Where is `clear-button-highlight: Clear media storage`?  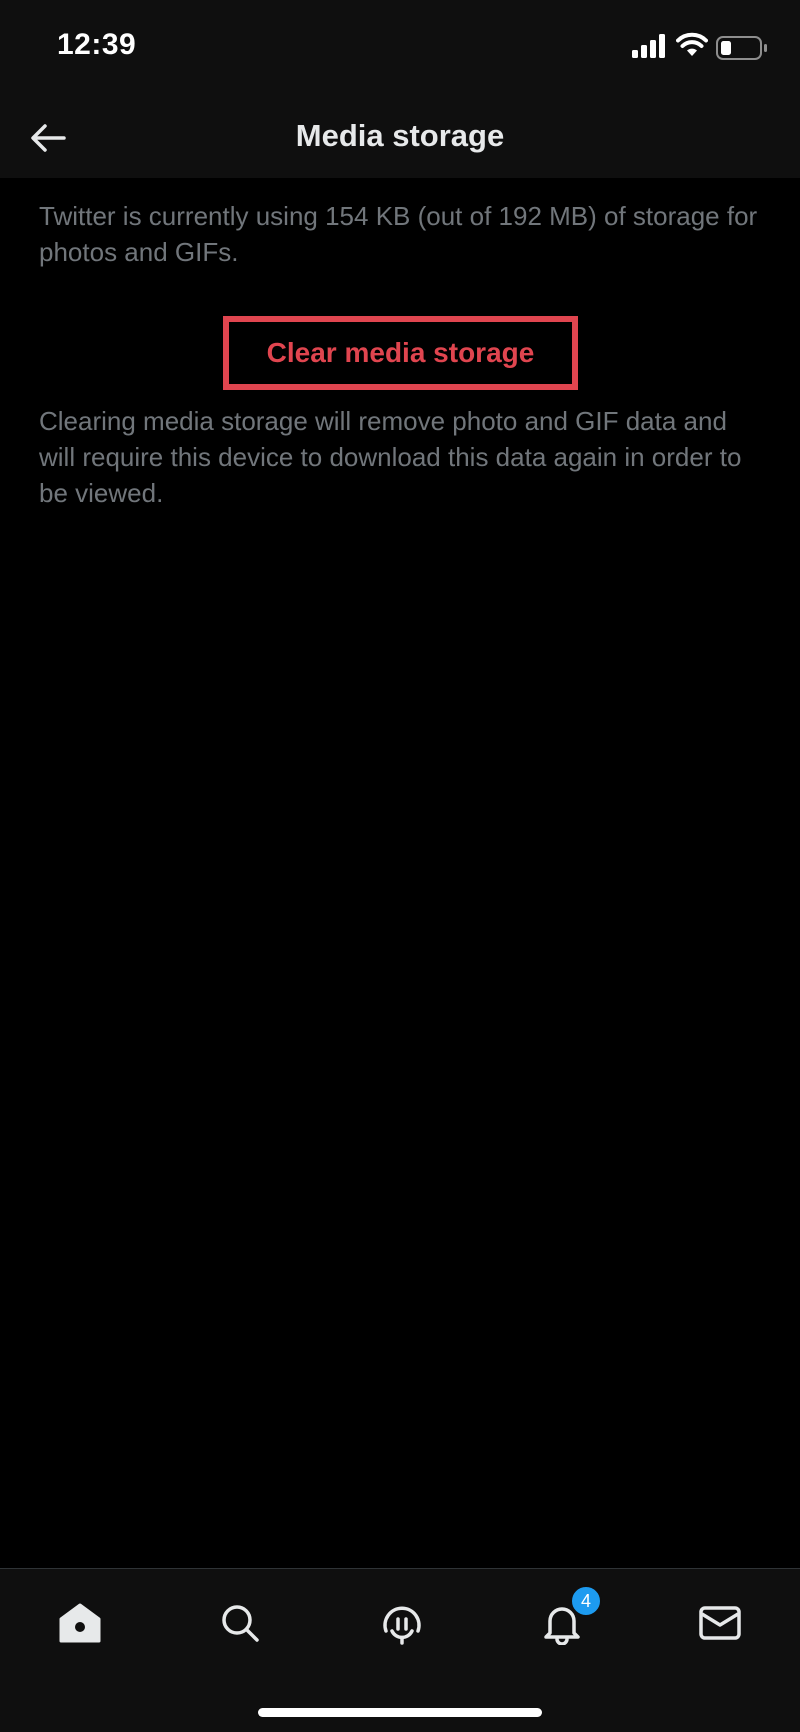
clear-button-highlight: Clear media storage is located at coordinates (400, 353).